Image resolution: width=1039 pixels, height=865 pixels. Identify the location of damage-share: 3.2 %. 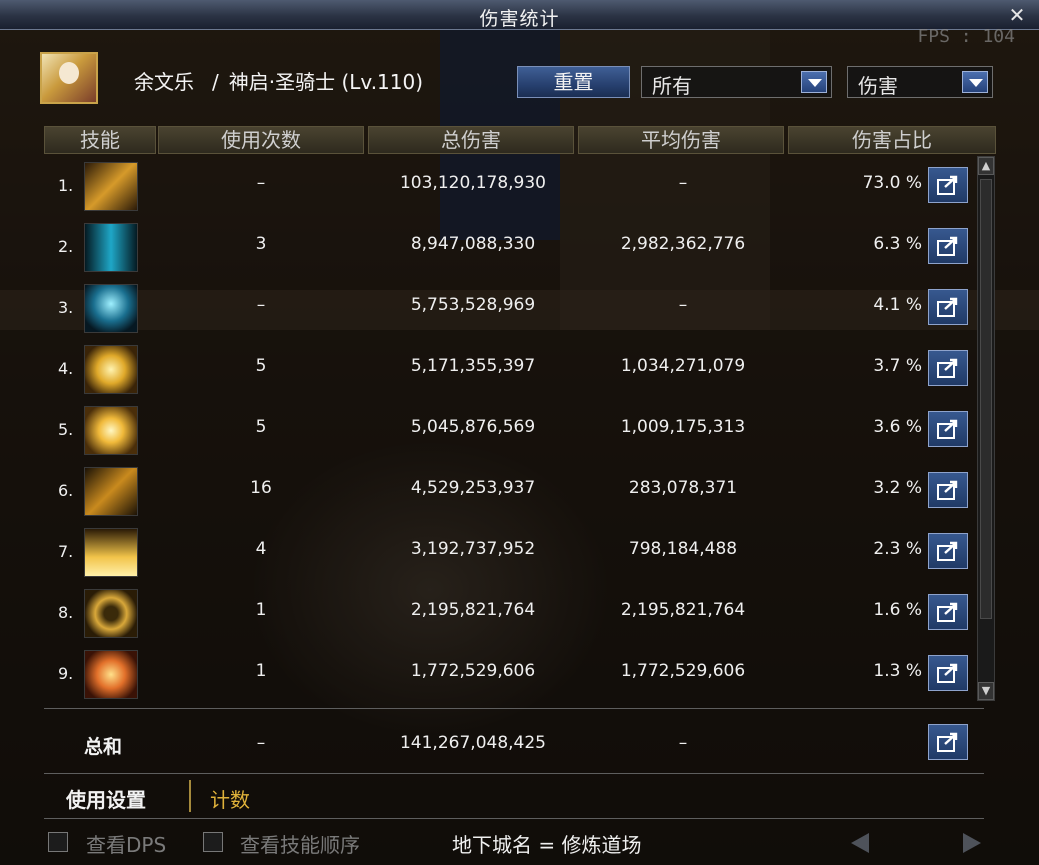
(897, 488).